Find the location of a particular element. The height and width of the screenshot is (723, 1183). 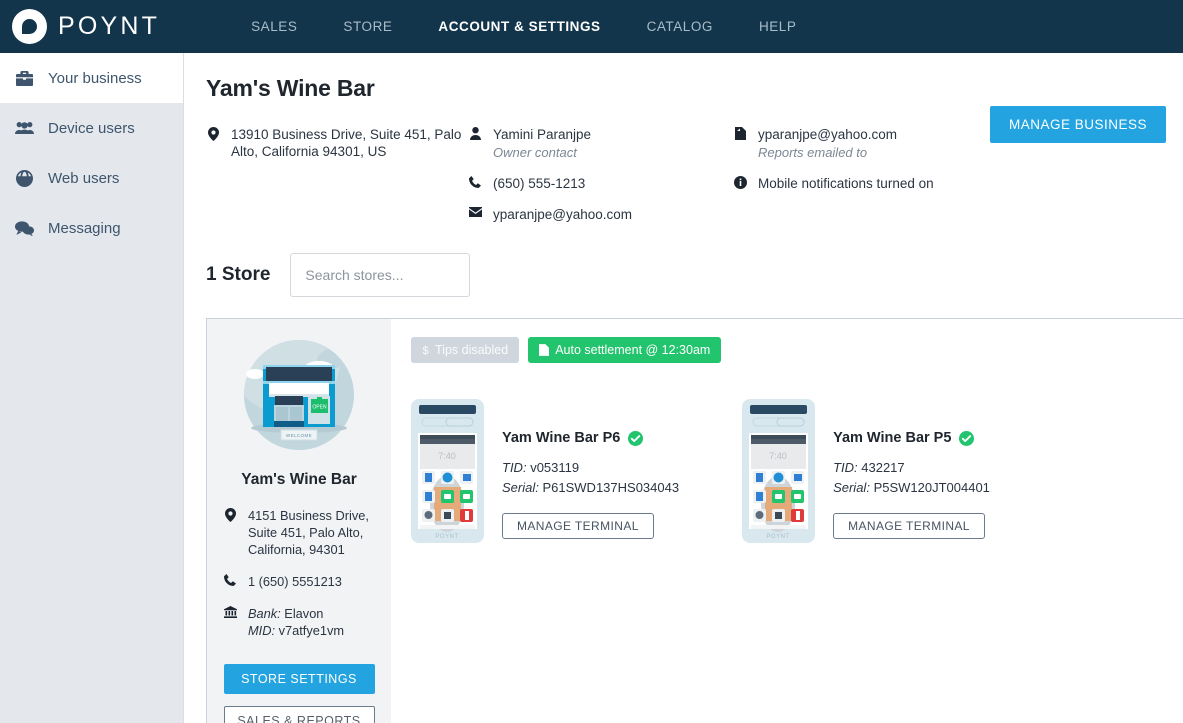

serial-value: P61SWD137HS034043 is located at coordinates (611, 487).